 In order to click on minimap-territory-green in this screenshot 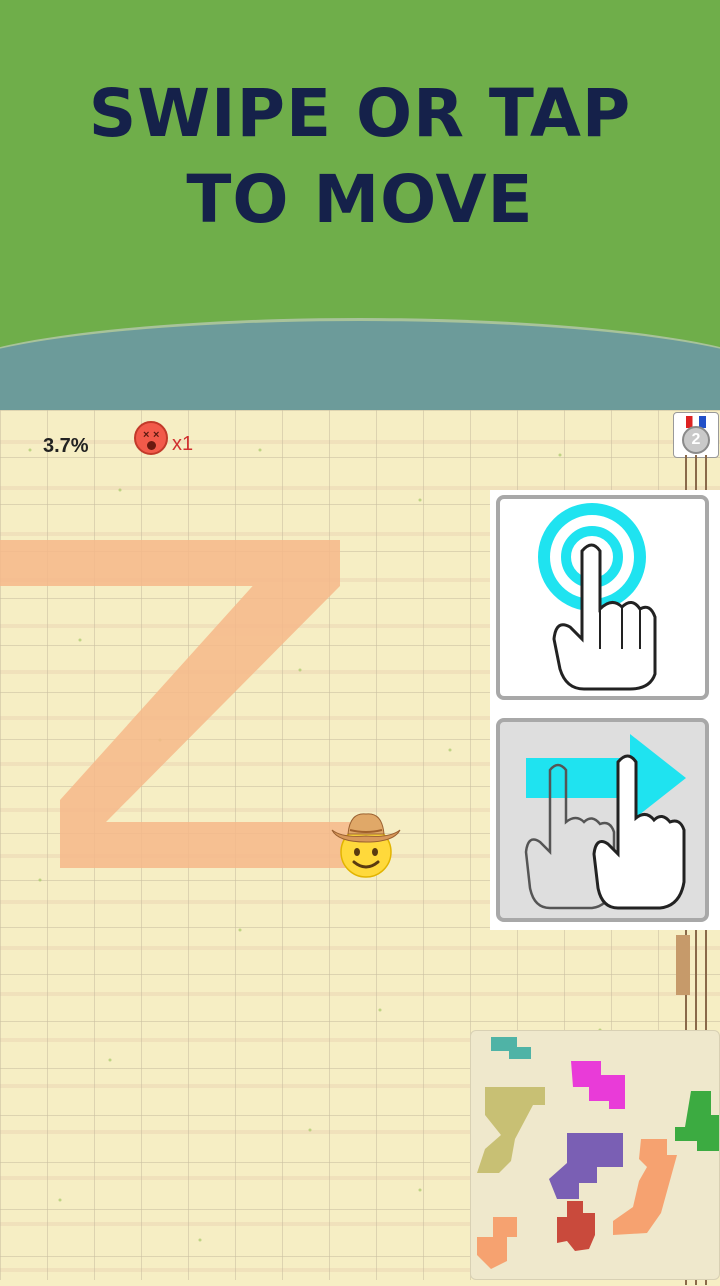, I will do `click(697, 1121)`.